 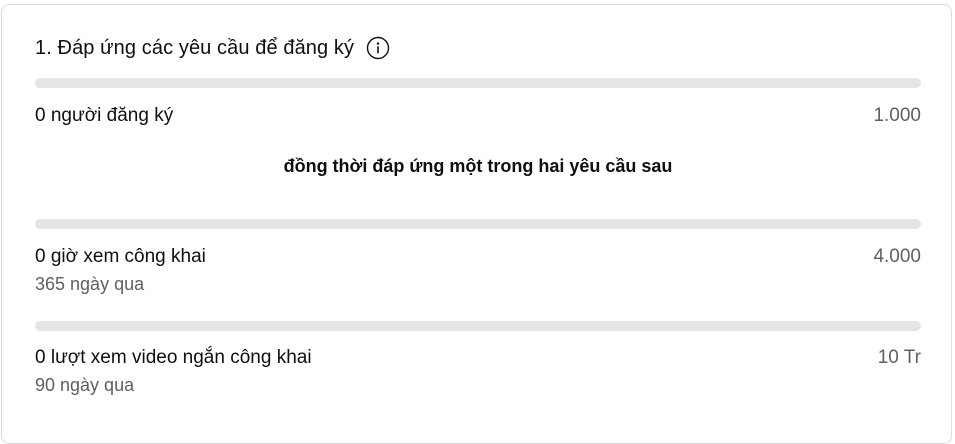 I want to click on subscribers-progress-bar, so click(x=478, y=83).